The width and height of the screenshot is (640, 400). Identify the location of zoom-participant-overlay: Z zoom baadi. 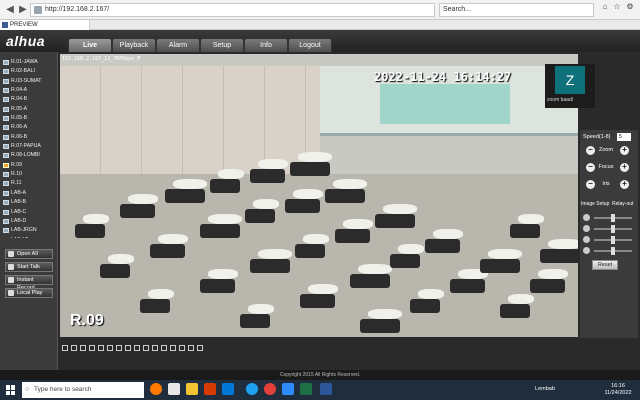
(570, 86).